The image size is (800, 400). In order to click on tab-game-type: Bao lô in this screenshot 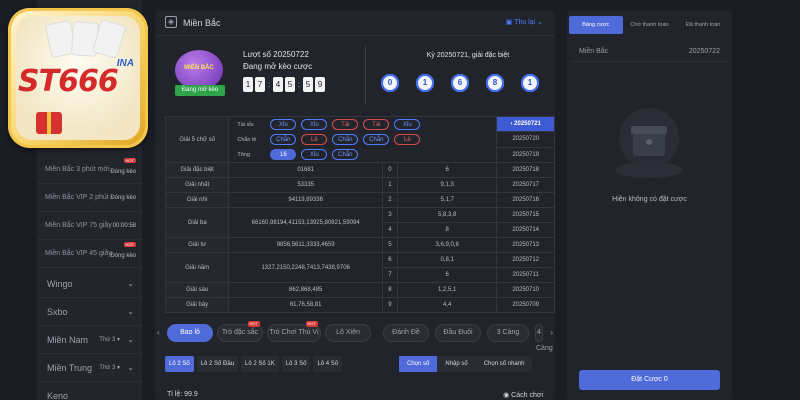, I will do `click(190, 333)`.